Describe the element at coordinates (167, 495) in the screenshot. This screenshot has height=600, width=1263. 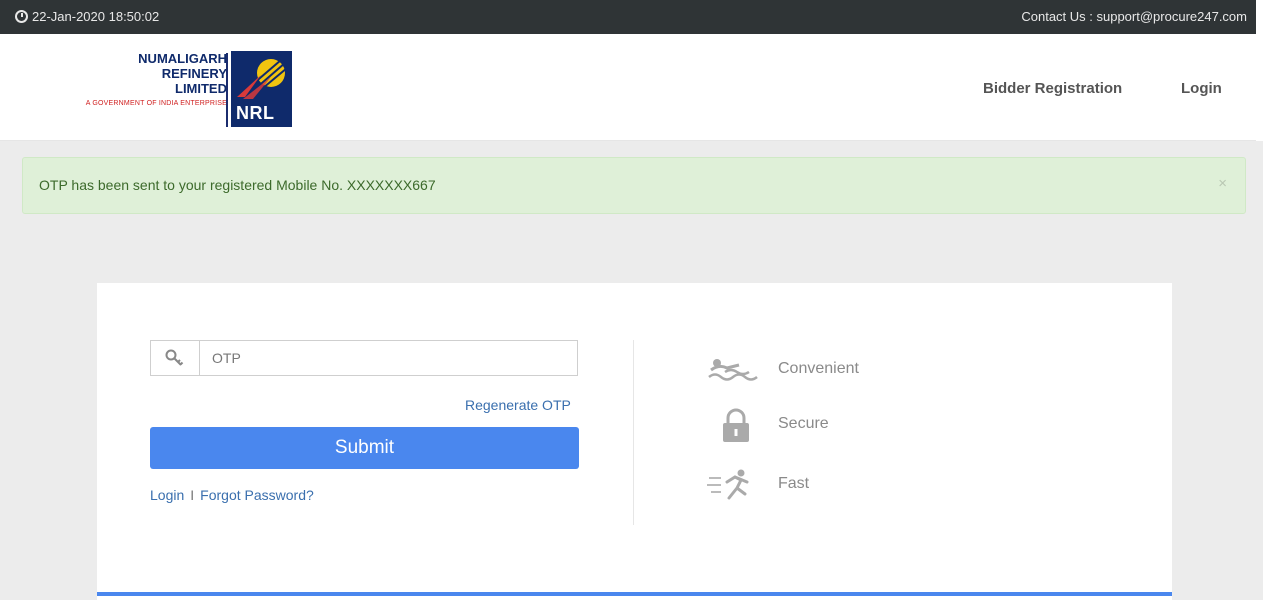
I see `login-link: Login` at that location.